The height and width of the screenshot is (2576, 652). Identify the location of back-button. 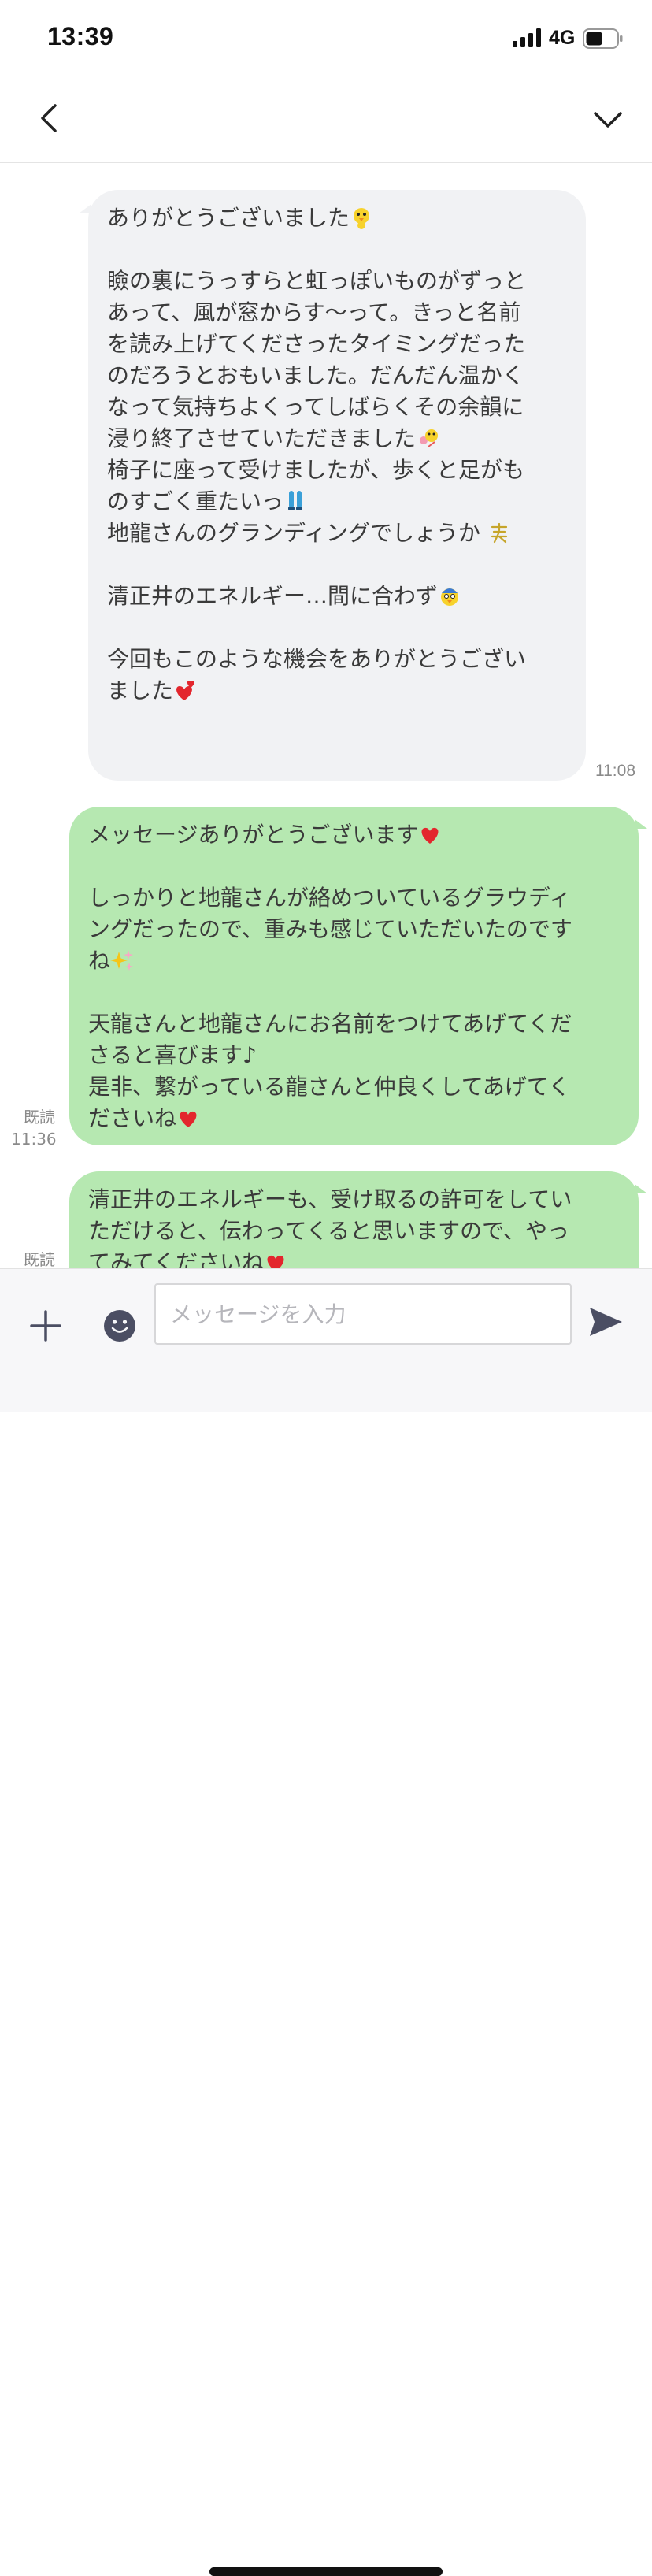
(51, 118).